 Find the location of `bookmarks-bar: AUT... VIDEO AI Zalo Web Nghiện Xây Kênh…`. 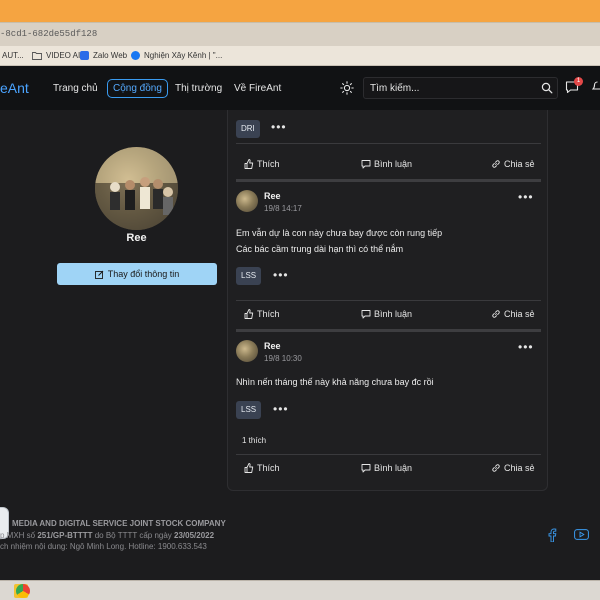

bookmarks-bar: AUT... VIDEO AI Zalo Web Nghiện Xây Kênh… is located at coordinates (300, 56).